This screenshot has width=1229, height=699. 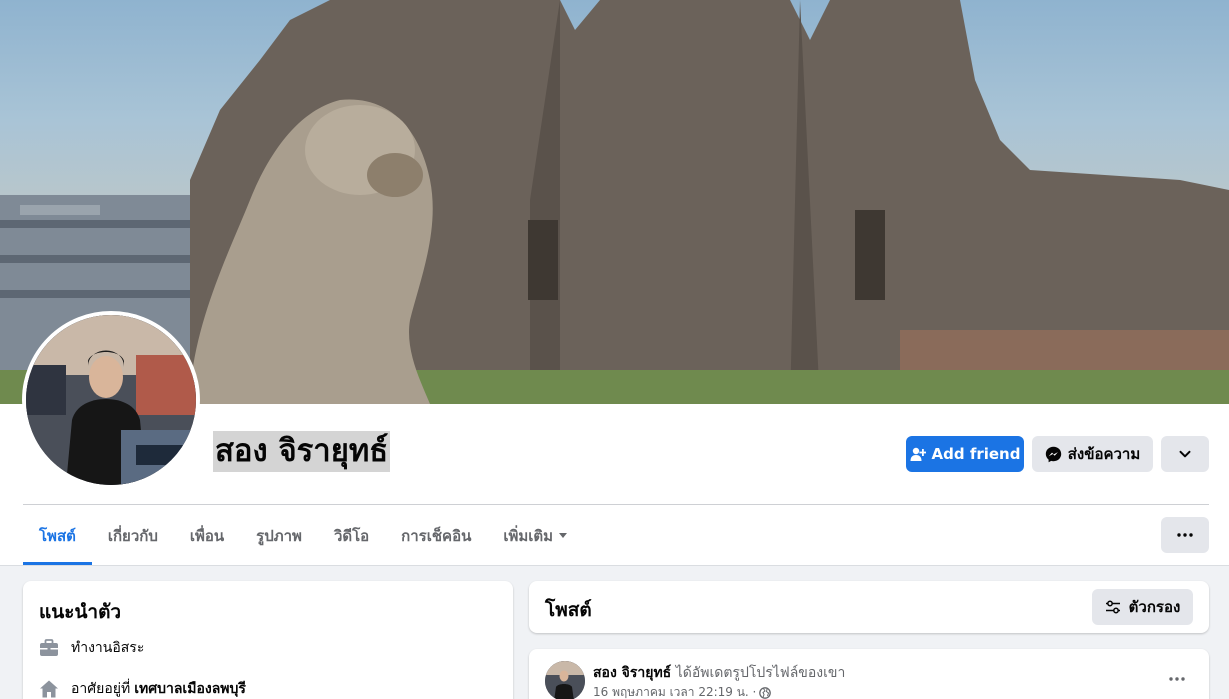 I want to click on tab-label: วิดีโอ, so click(x=351, y=535).